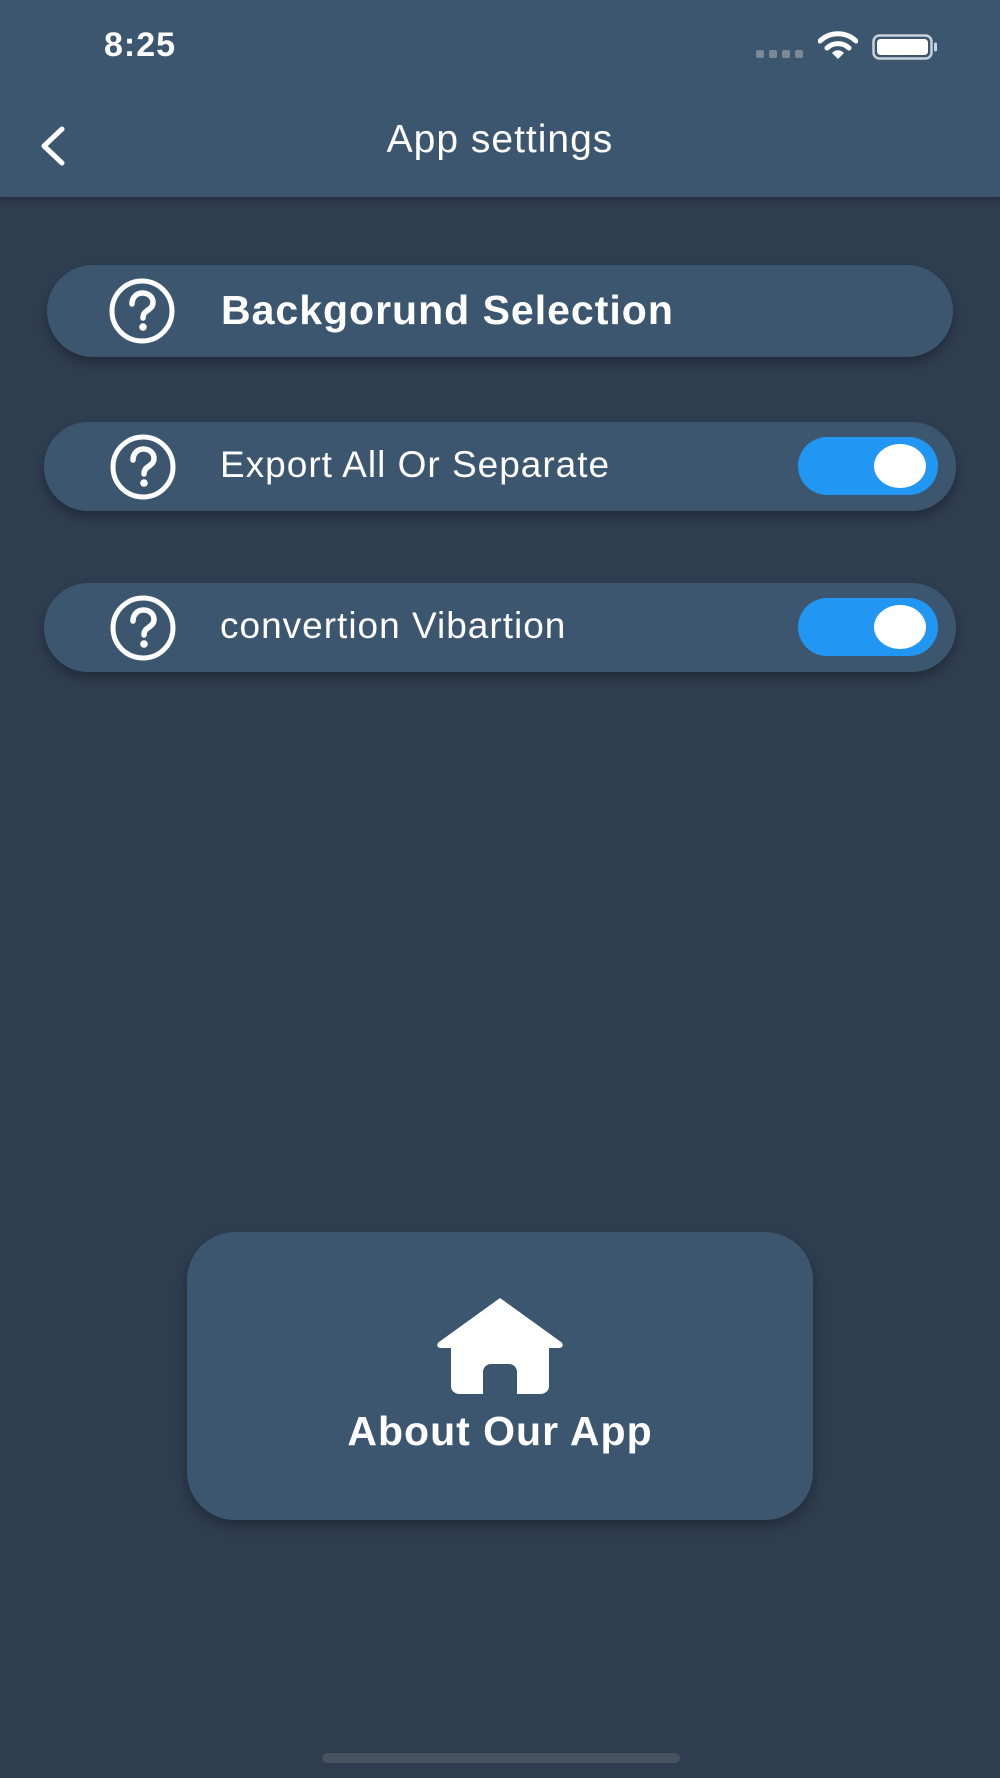 The width and height of the screenshot is (1000, 1778). What do you see at coordinates (393, 625) in the screenshot?
I see `setting-label: convertion Vibartion` at bounding box center [393, 625].